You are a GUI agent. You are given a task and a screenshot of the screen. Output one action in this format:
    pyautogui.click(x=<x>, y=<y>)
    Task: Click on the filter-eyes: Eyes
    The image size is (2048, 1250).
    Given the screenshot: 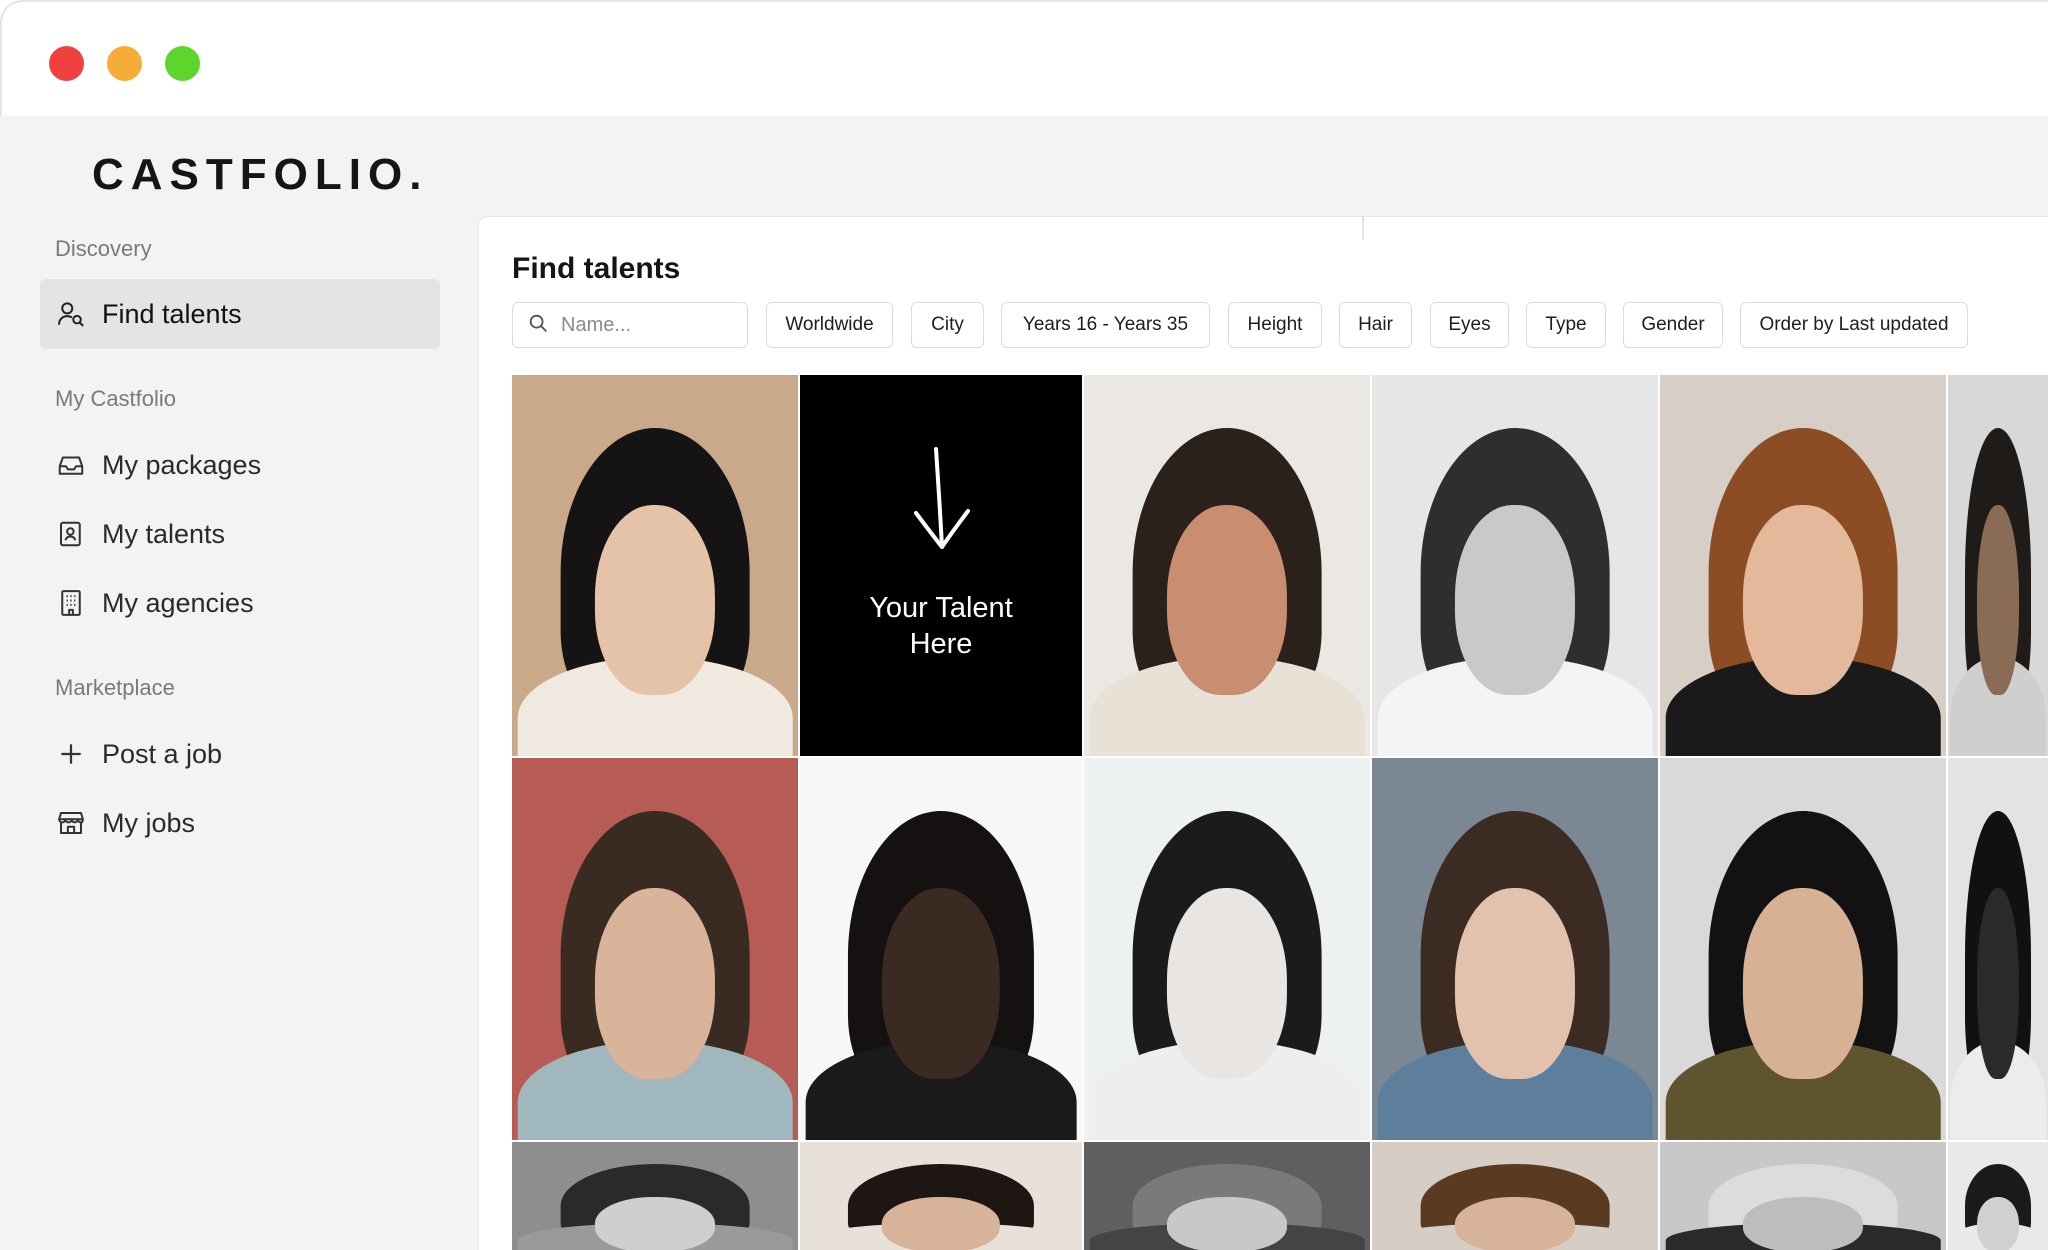 What is the action you would take?
    pyautogui.click(x=1469, y=325)
    